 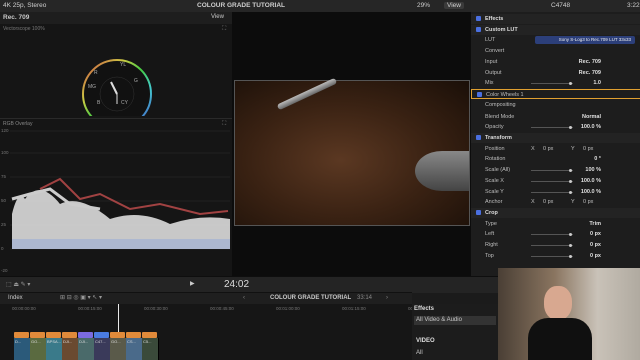 I want to click on effects-category-selected: All Video & Audio, so click(x=455, y=320).